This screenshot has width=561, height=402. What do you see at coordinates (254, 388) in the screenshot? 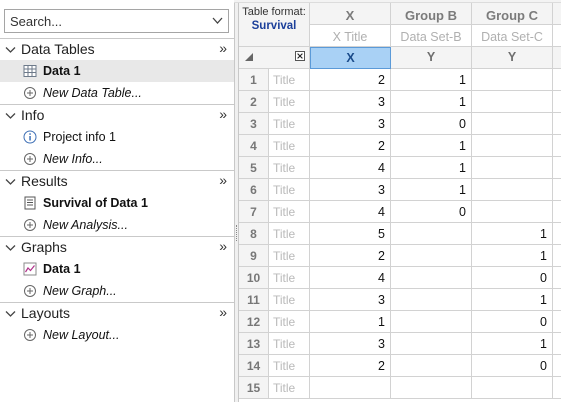
I see `row-number: 15` at bounding box center [254, 388].